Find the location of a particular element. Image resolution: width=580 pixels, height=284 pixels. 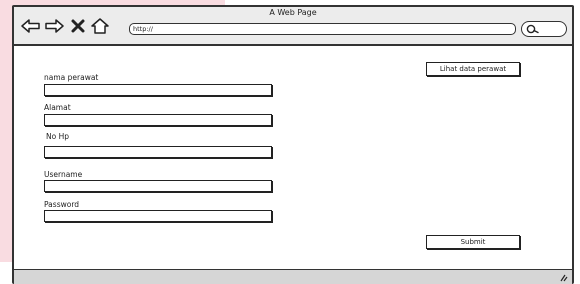

url-input: http:// is located at coordinates (322, 29).